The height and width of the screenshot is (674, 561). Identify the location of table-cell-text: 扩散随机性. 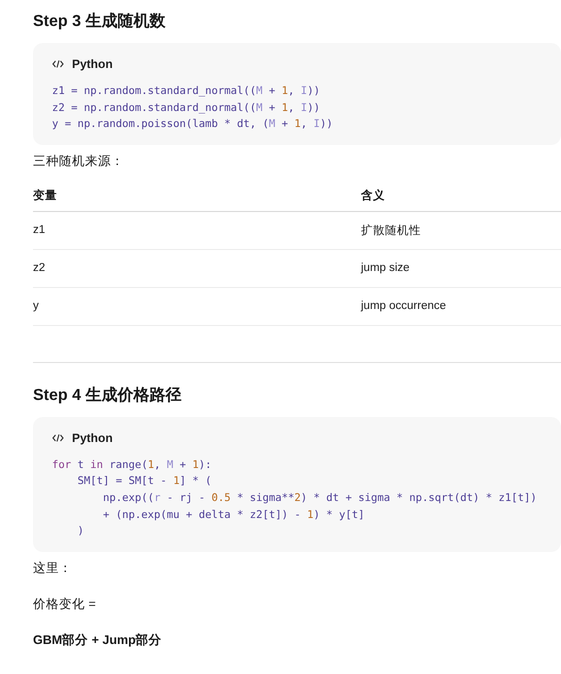
(391, 230).